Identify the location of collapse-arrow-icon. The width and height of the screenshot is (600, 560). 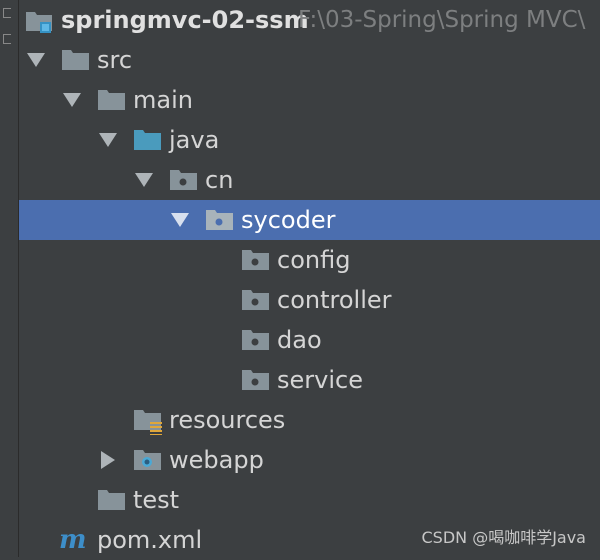
(107, 460).